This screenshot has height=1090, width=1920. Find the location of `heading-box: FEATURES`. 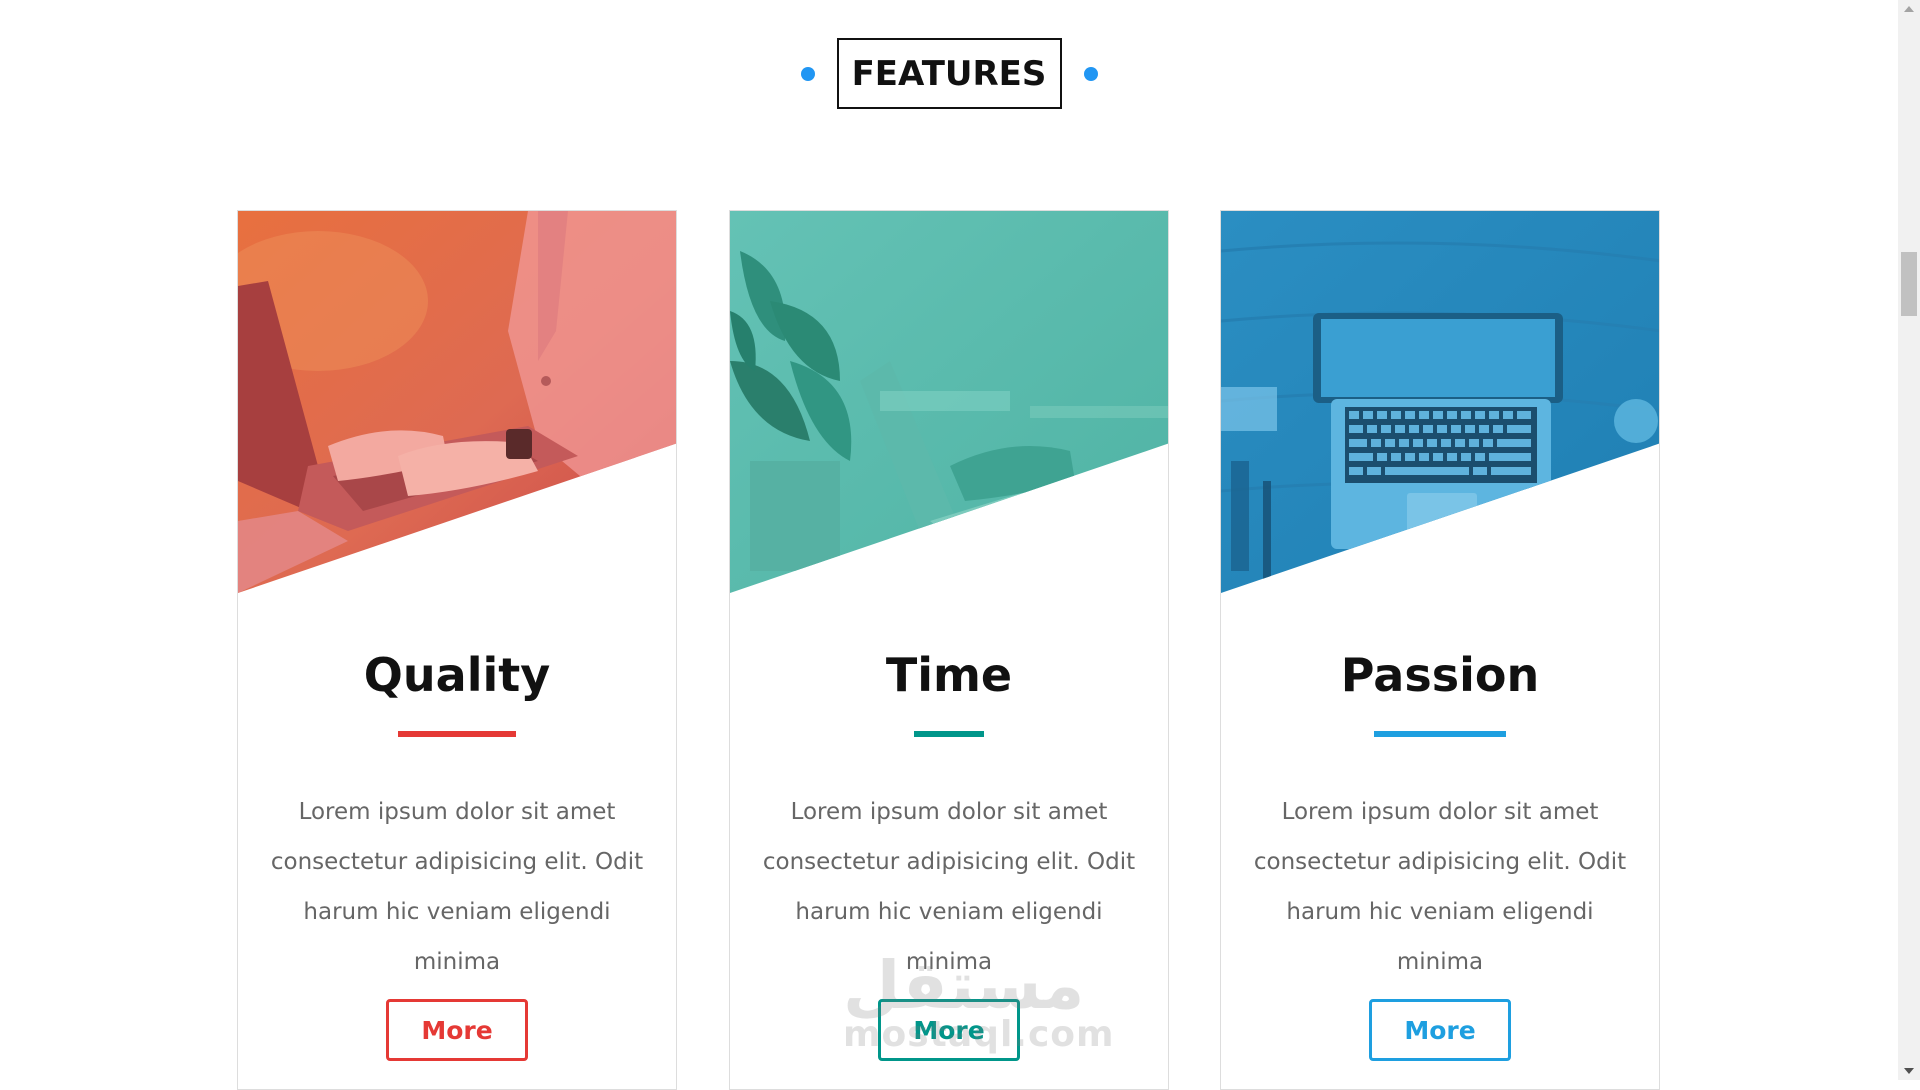

heading-box: FEATURES is located at coordinates (949, 73).